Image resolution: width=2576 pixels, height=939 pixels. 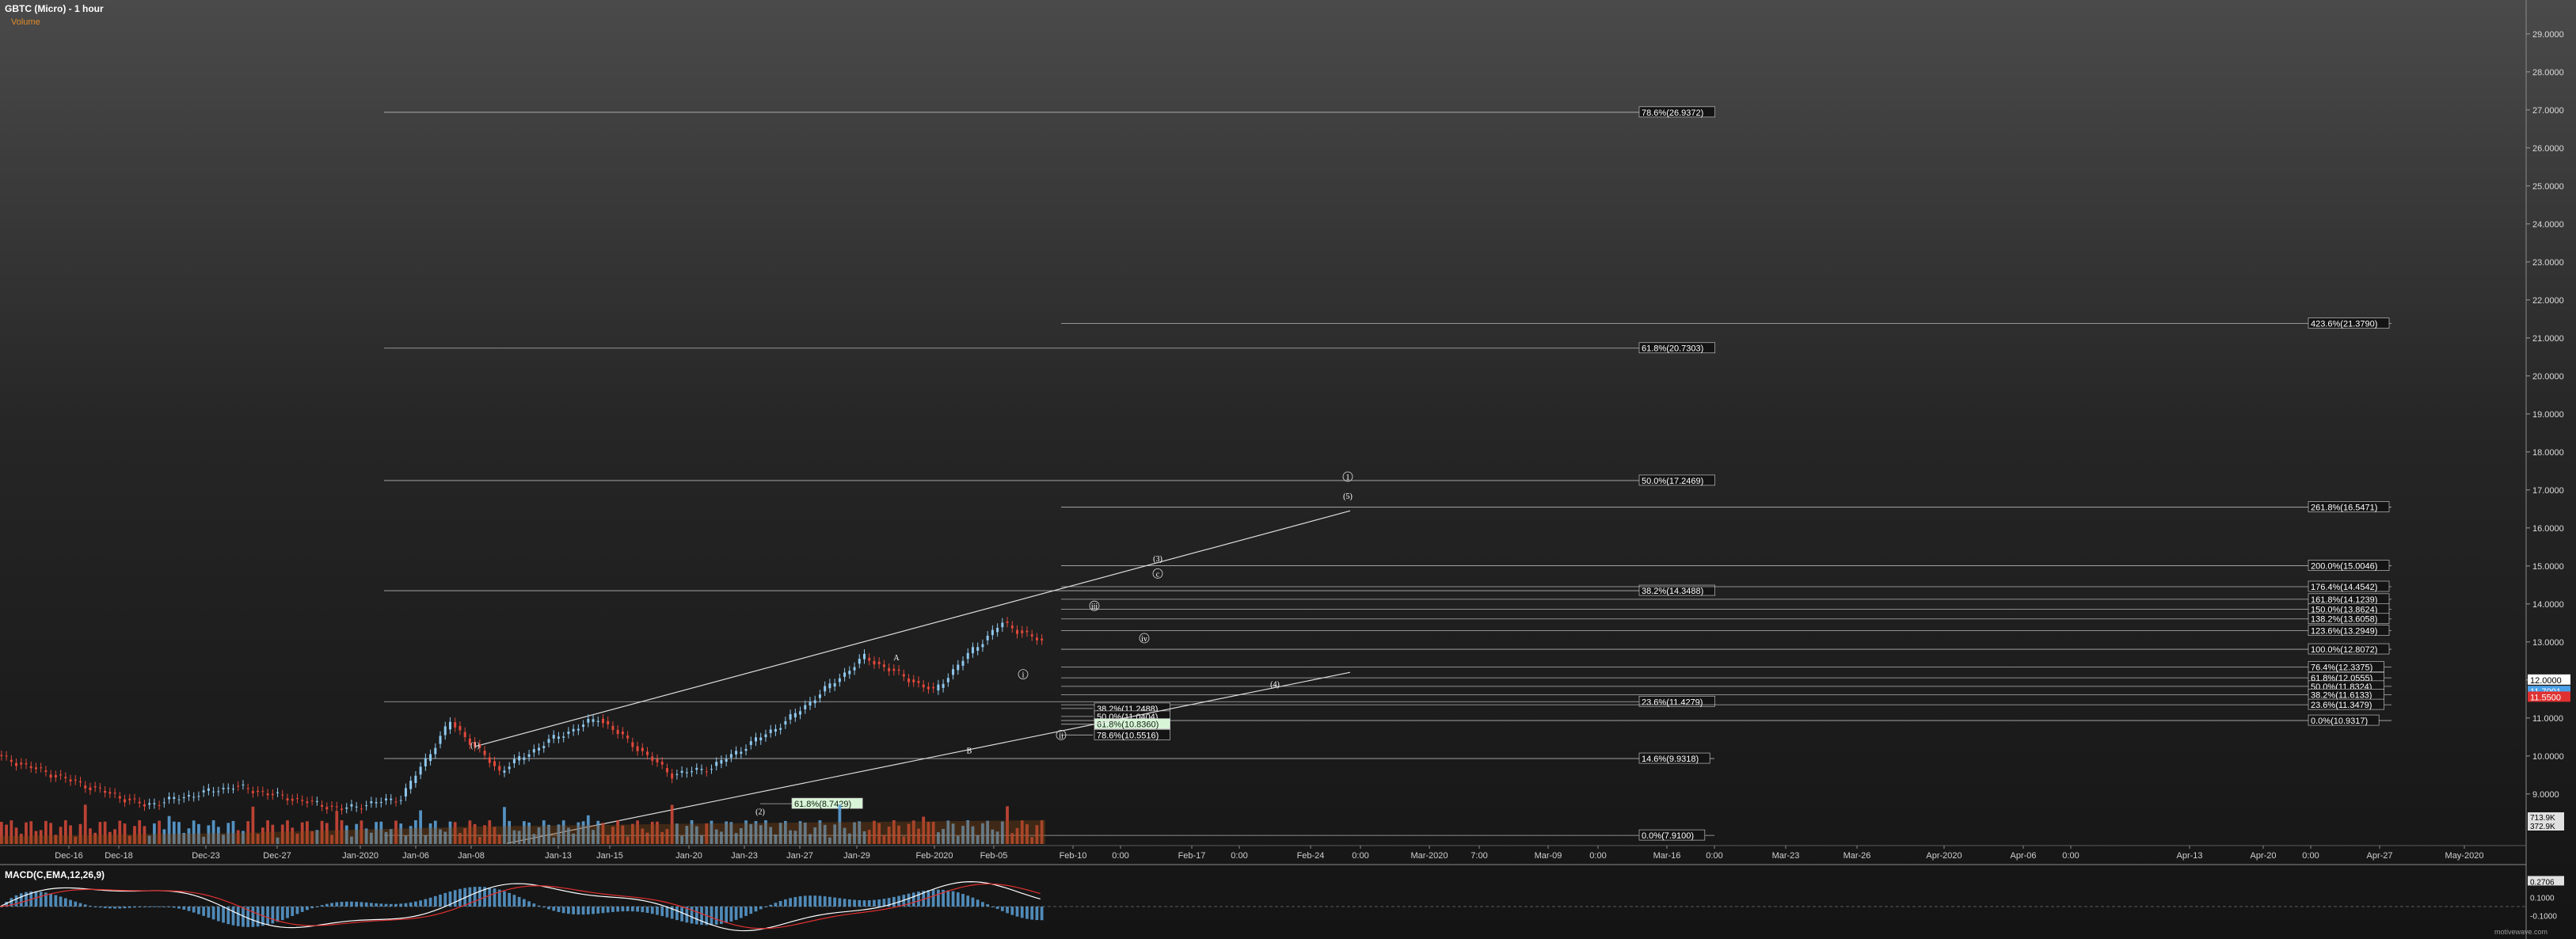 What do you see at coordinates (1670, 759) in the screenshot?
I see `fib-label: 14.6%(9.9318)` at bounding box center [1670, 759].